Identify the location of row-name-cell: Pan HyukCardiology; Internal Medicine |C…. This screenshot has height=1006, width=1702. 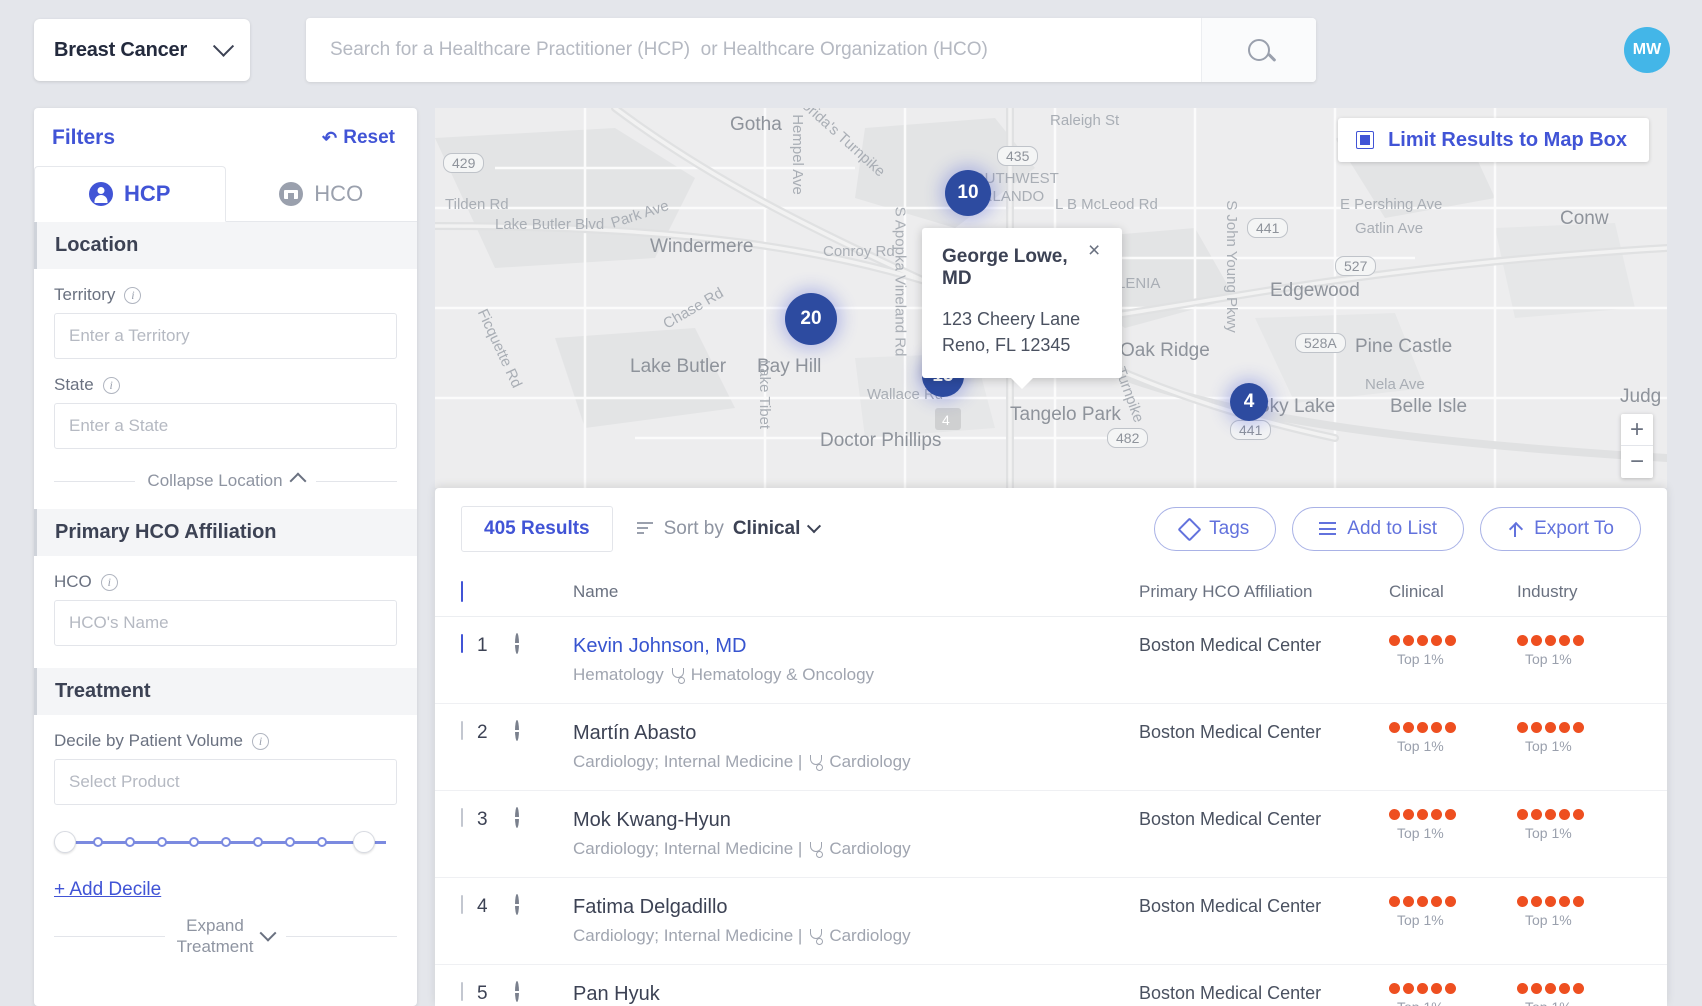
(856, 985).